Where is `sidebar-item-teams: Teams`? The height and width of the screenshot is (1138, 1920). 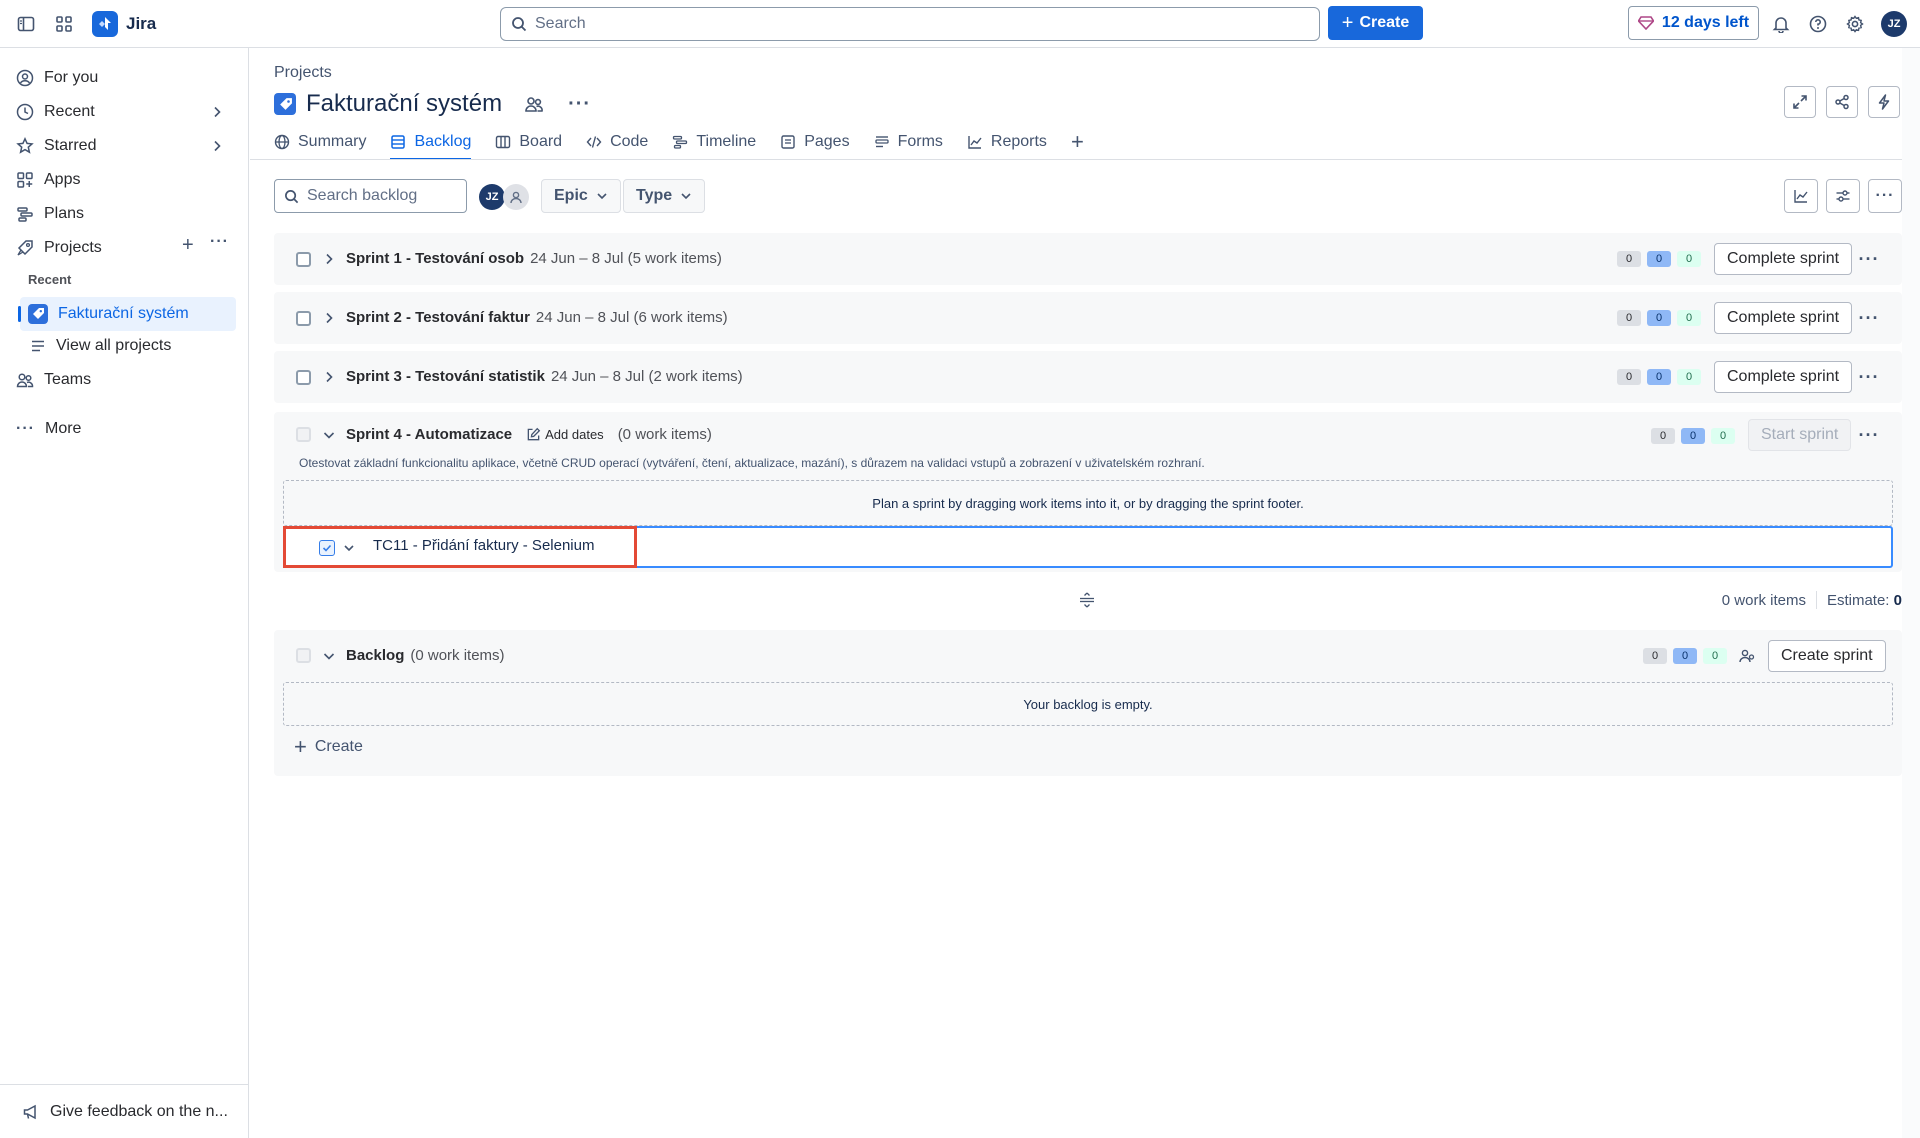 sidebar-item-teams: Teams is located at coordinates (53, 380).